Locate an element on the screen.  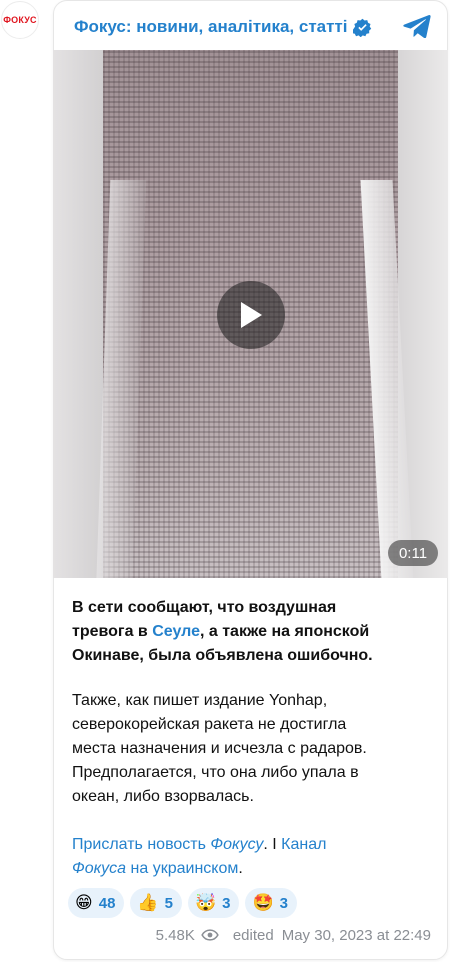
eye-icon is located at coordinates (210, 935).